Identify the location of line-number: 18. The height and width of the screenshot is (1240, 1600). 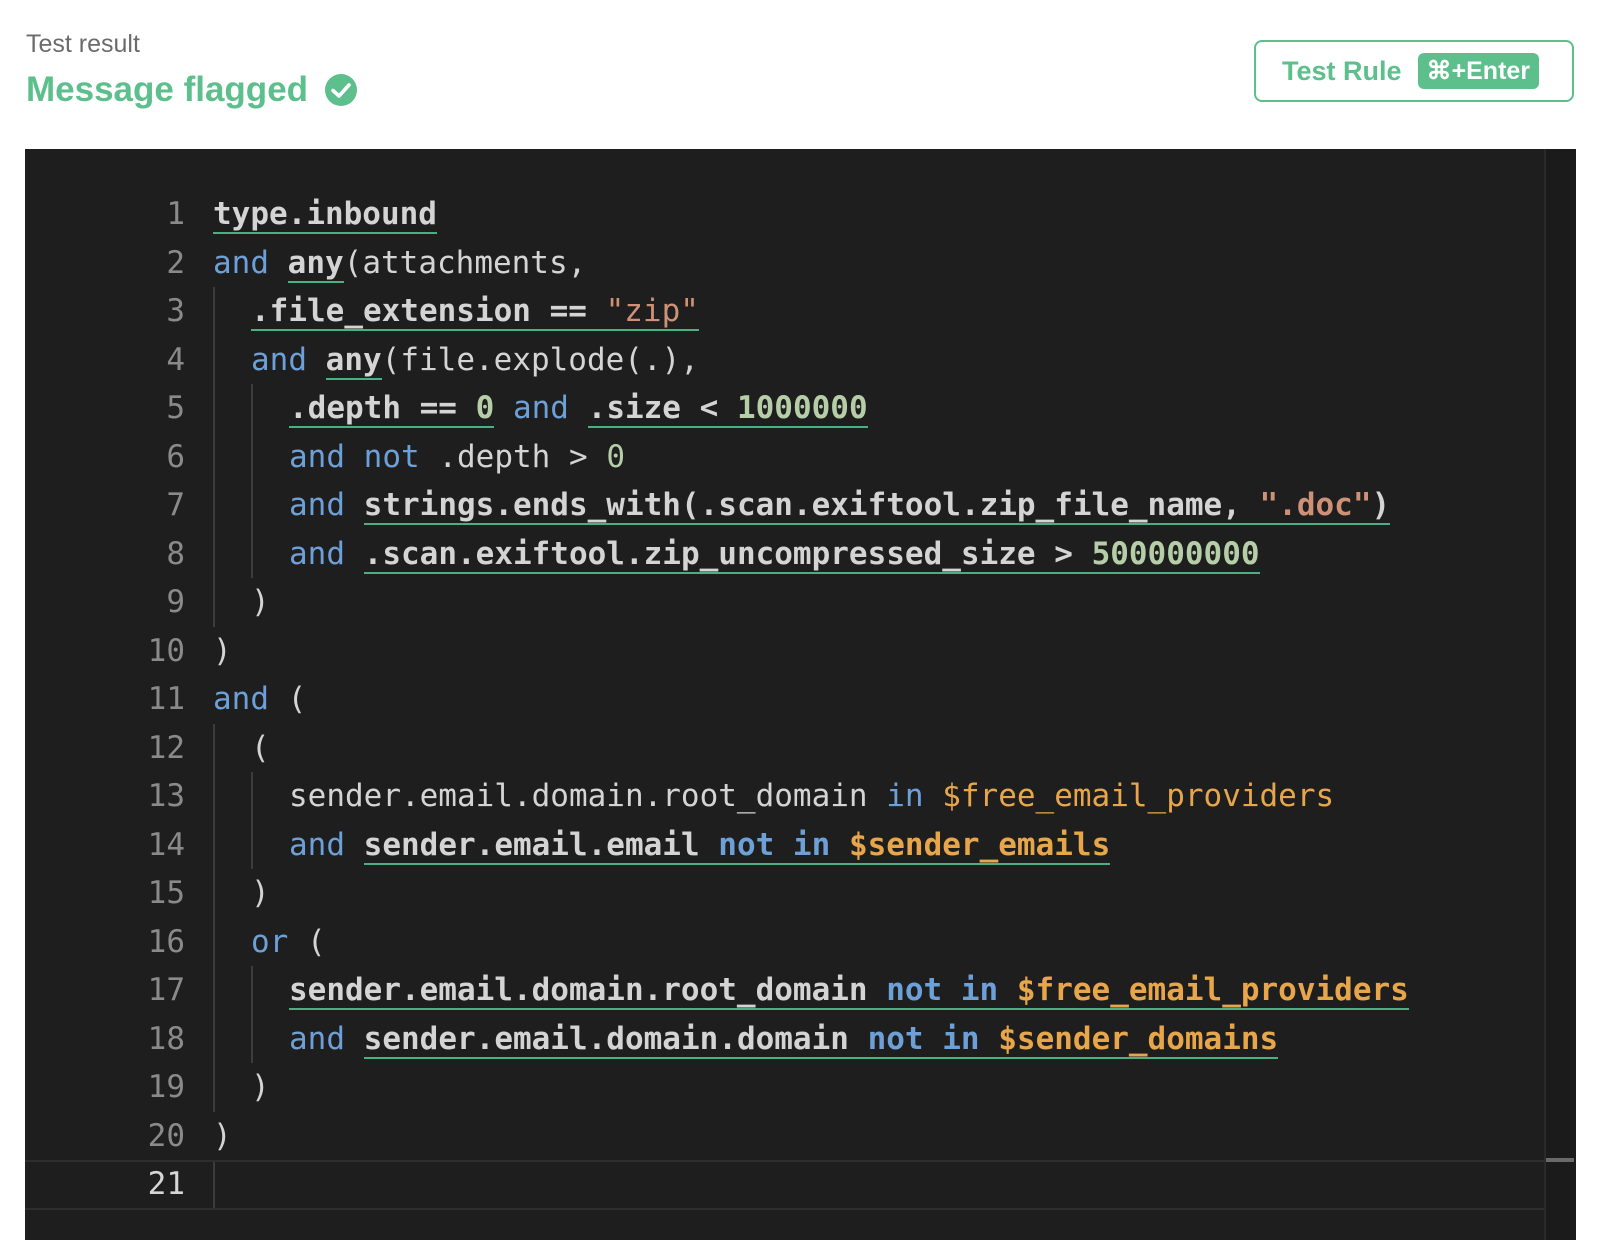
(166, 1038).